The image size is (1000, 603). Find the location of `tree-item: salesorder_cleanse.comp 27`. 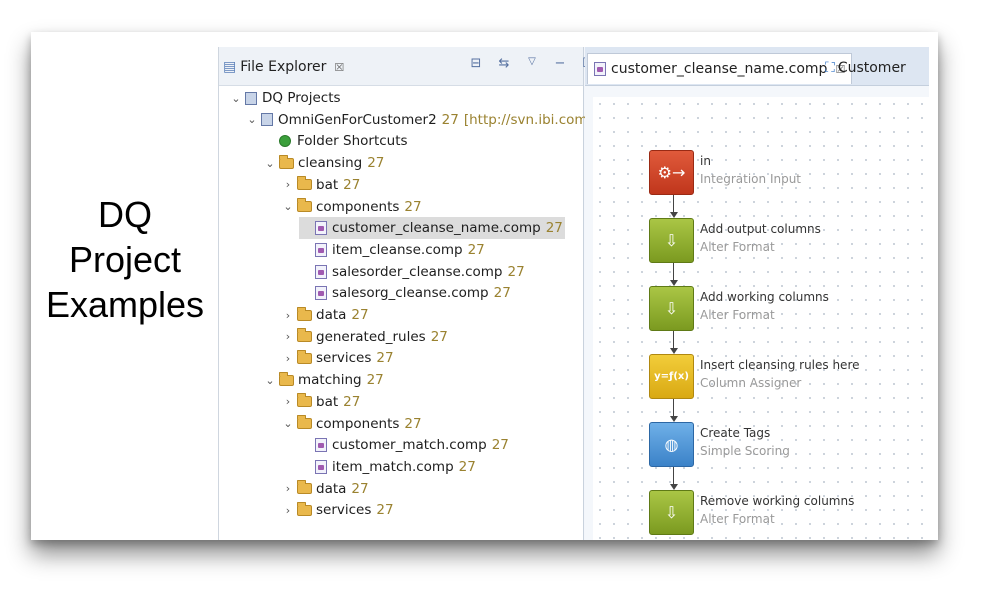

tree-item: salesorder_cleanse.comp 27 is located at coordinates (412, 272).